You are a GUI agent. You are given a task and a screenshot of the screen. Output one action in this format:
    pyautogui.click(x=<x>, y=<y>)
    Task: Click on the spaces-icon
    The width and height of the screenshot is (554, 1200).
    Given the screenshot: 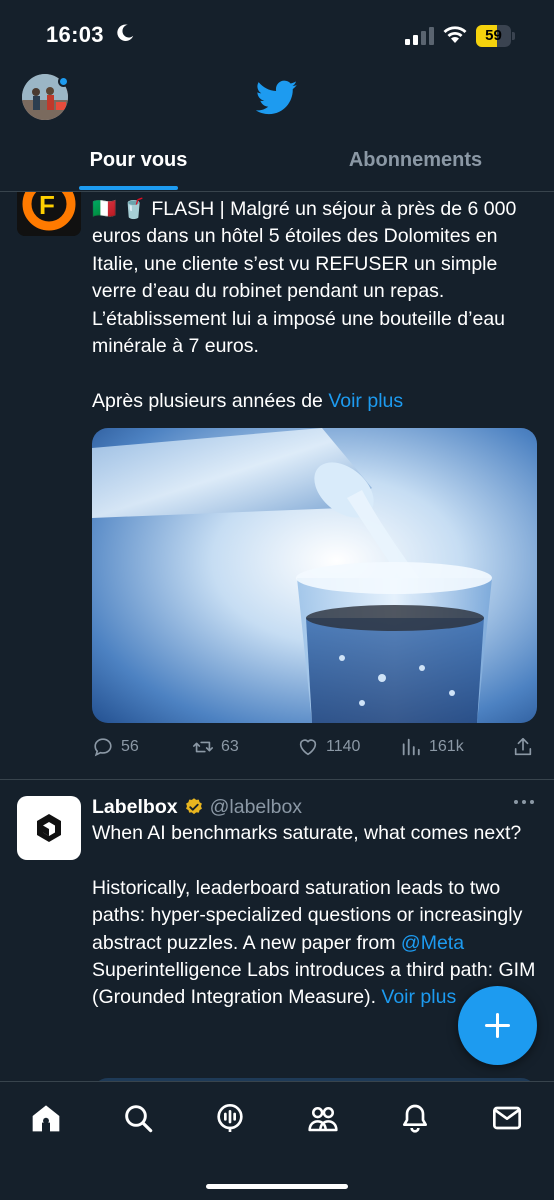 What is the action you would take?
    pyautogui.click(x=230, y=1118)
    